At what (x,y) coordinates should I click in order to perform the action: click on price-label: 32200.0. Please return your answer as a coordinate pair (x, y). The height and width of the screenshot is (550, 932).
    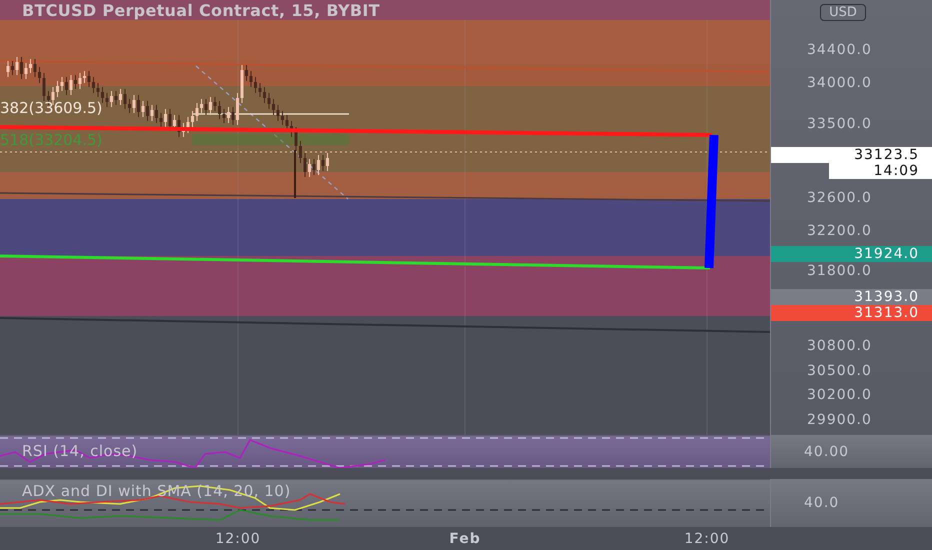
    Looking at the image, I should click on (839, 230).